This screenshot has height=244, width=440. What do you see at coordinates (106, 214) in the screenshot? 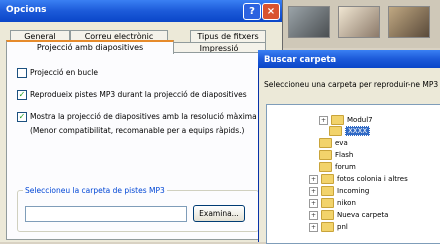
I see `mp3-folder-field` at bounding box center [106, 214].